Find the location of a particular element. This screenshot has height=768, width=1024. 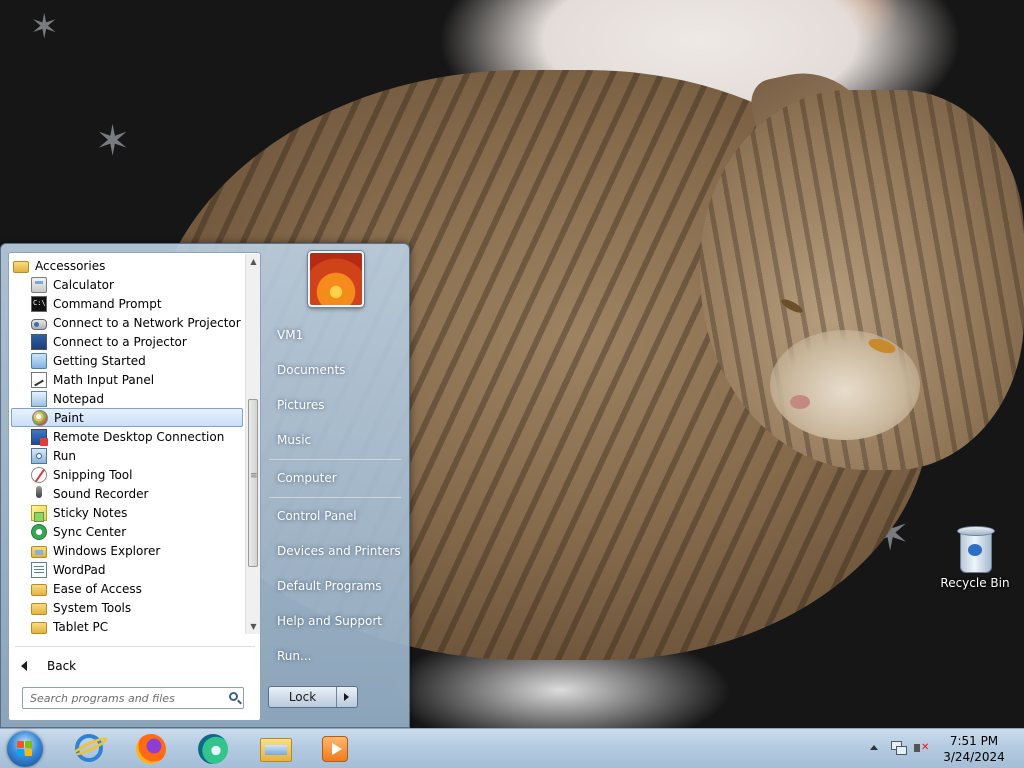

sticky-notes-icon is located at coordinates (39, 513).